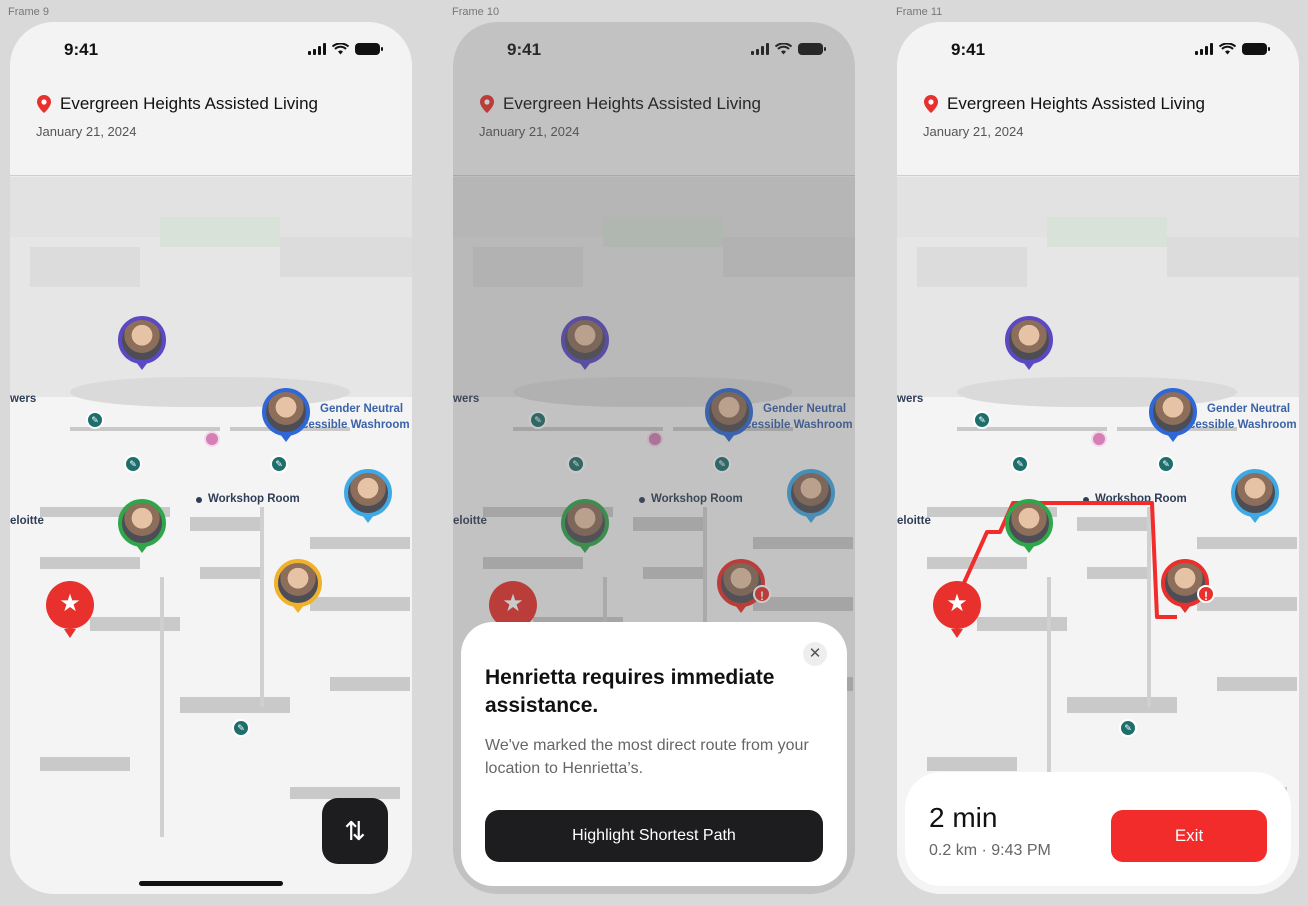 This screenshot has width=1308, height=906. I want to click on frame-10-label: Frame 10, so click(476, 12).